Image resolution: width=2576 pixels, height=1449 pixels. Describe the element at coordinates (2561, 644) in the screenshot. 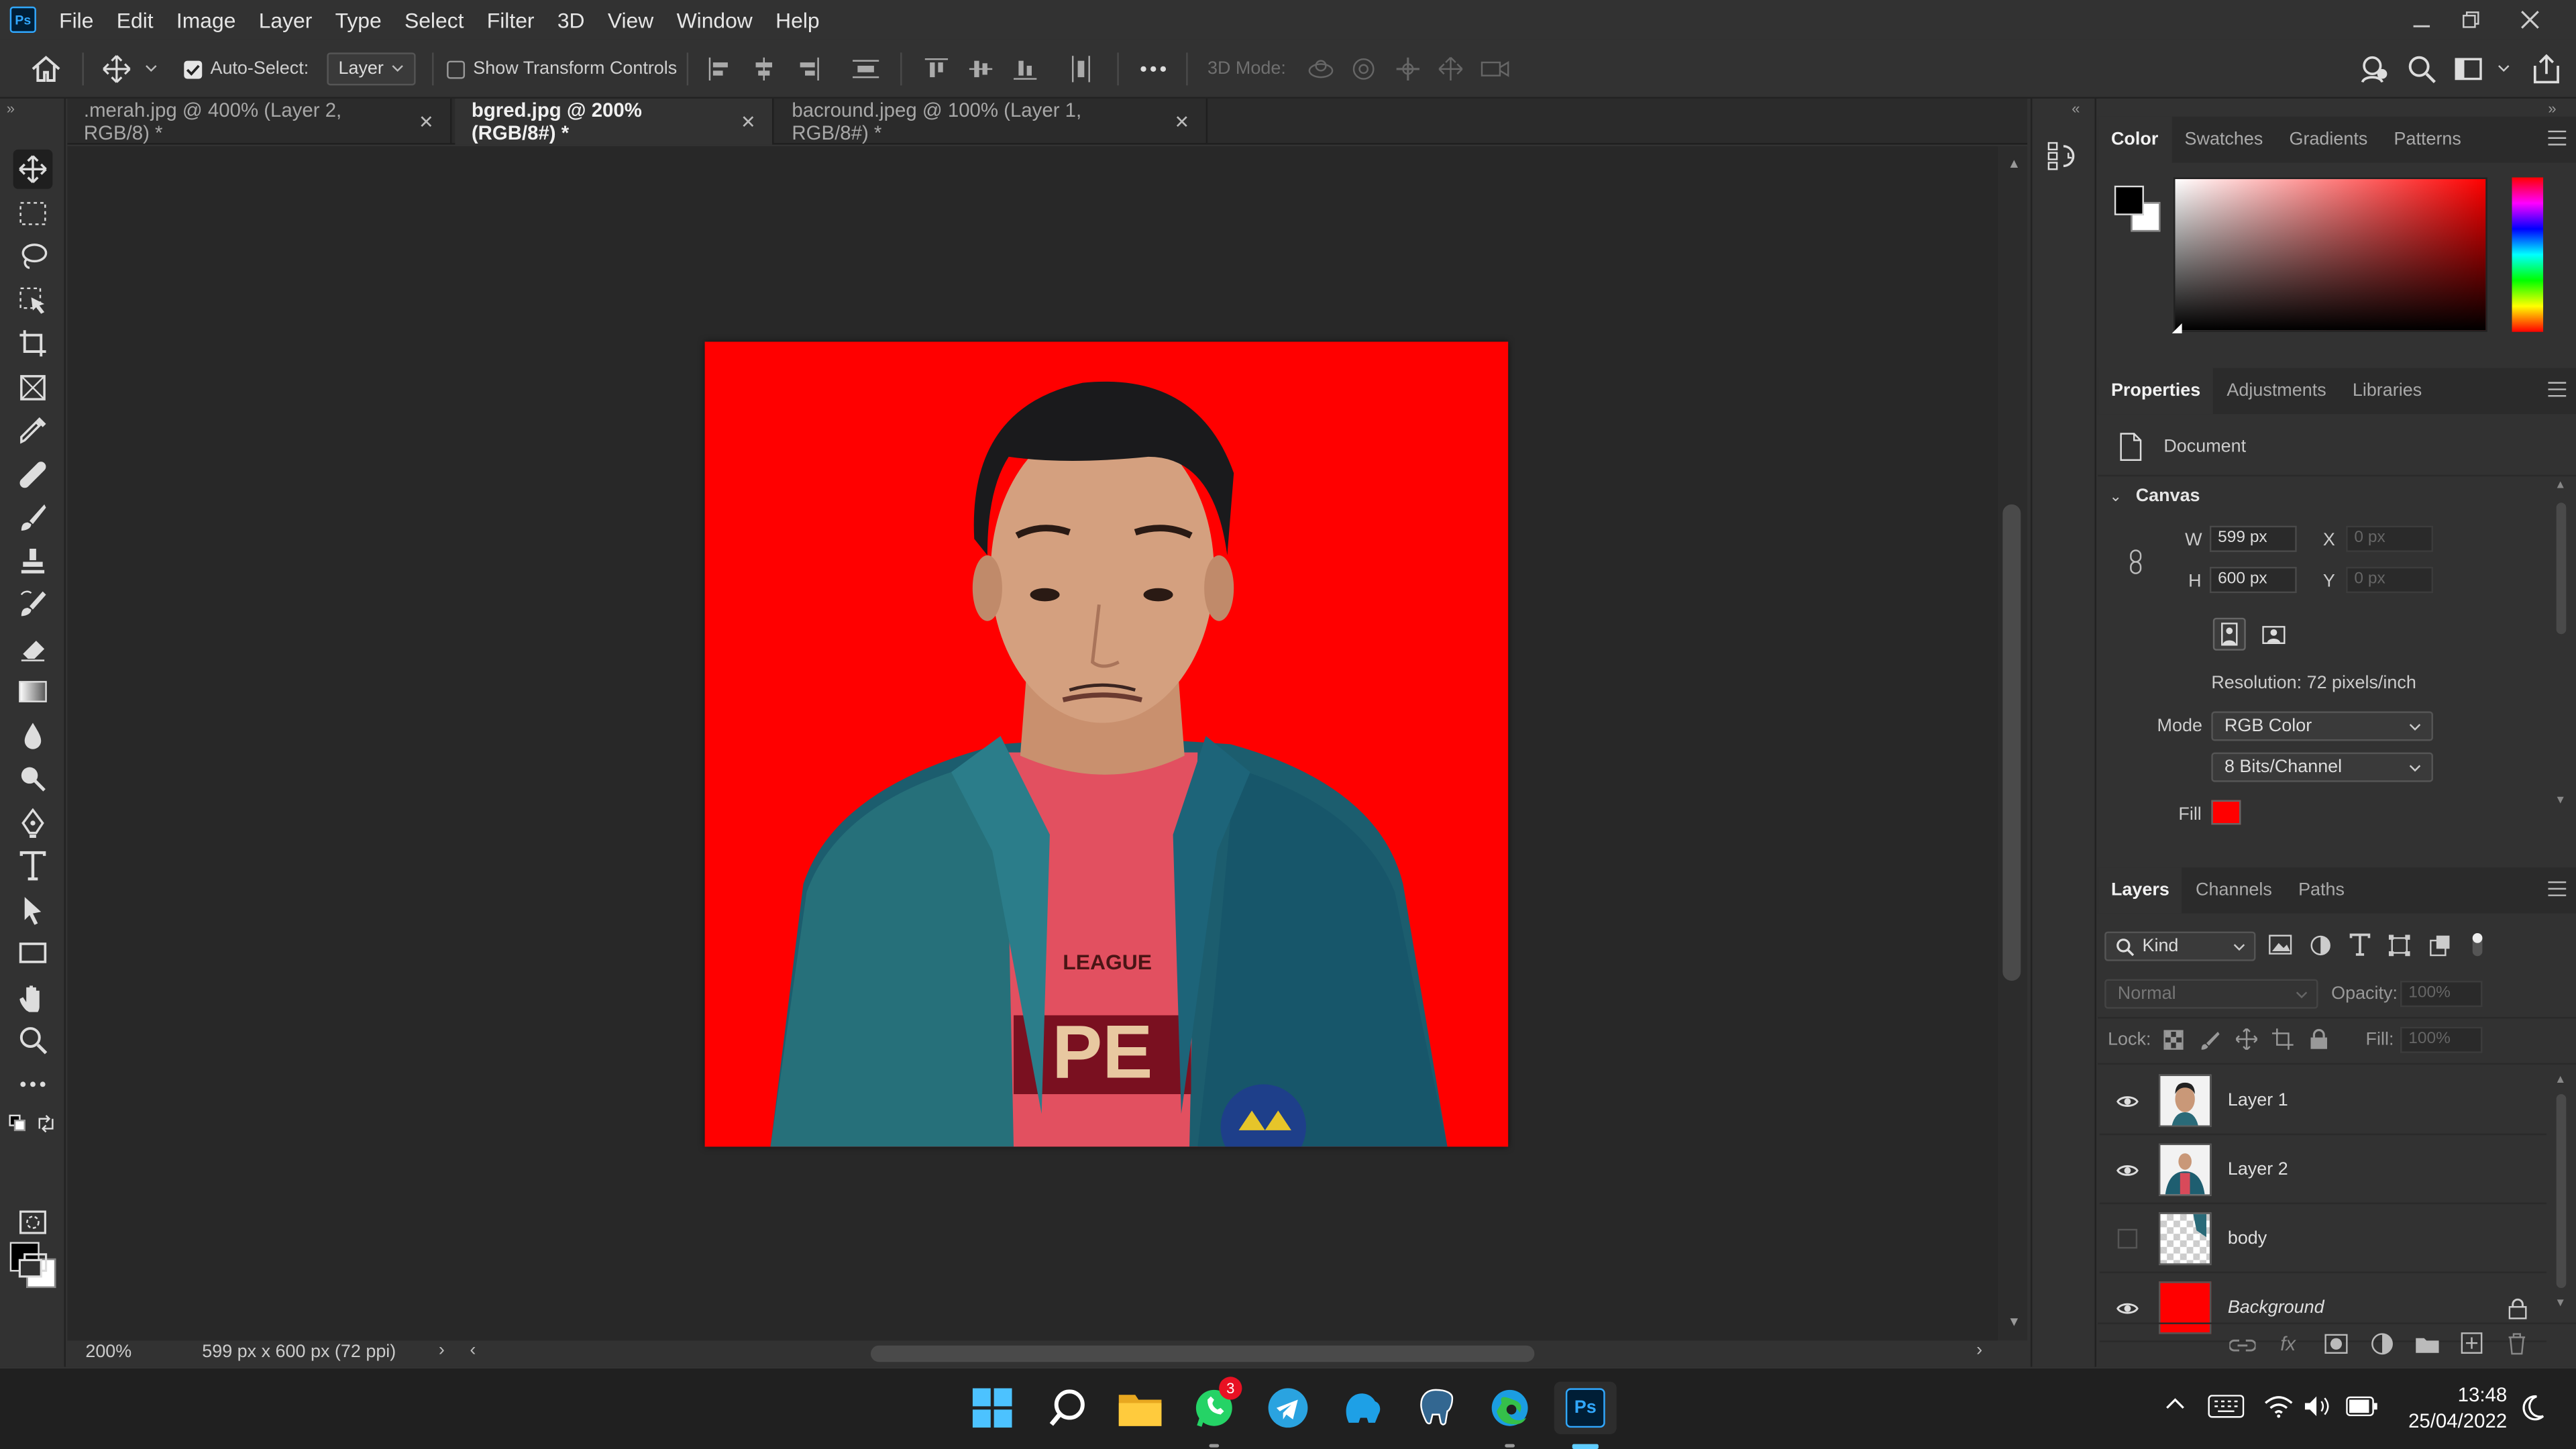

I see `properties-scrollbar: ▲ ▼` at that location.